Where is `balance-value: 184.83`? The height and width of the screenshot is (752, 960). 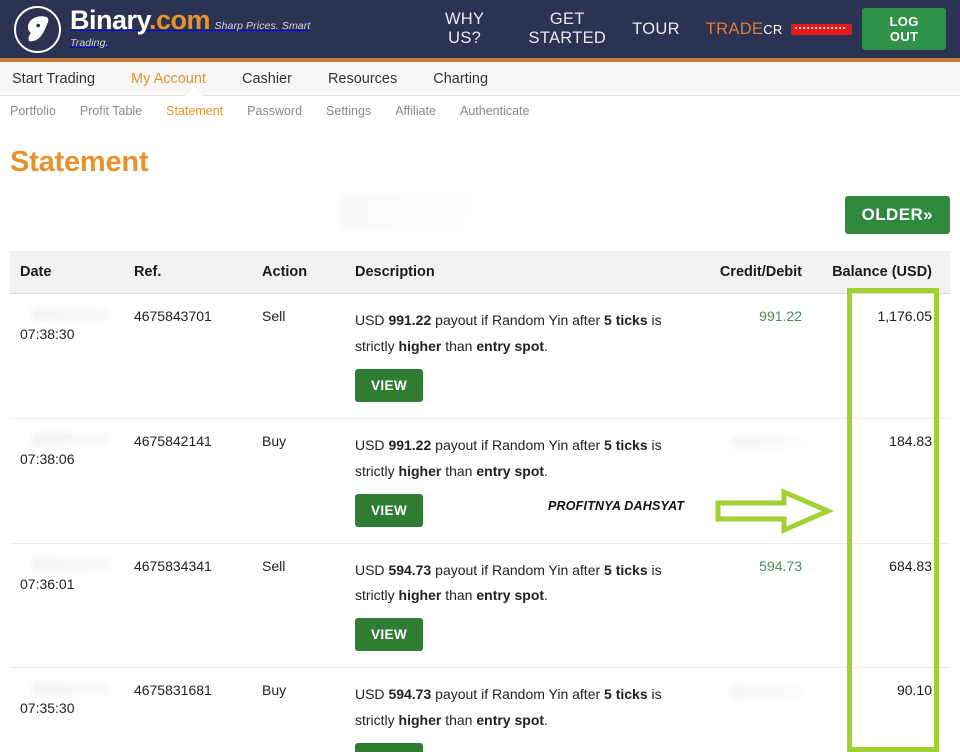
balance-value: 184.83 is located at coordinates (910, 440).